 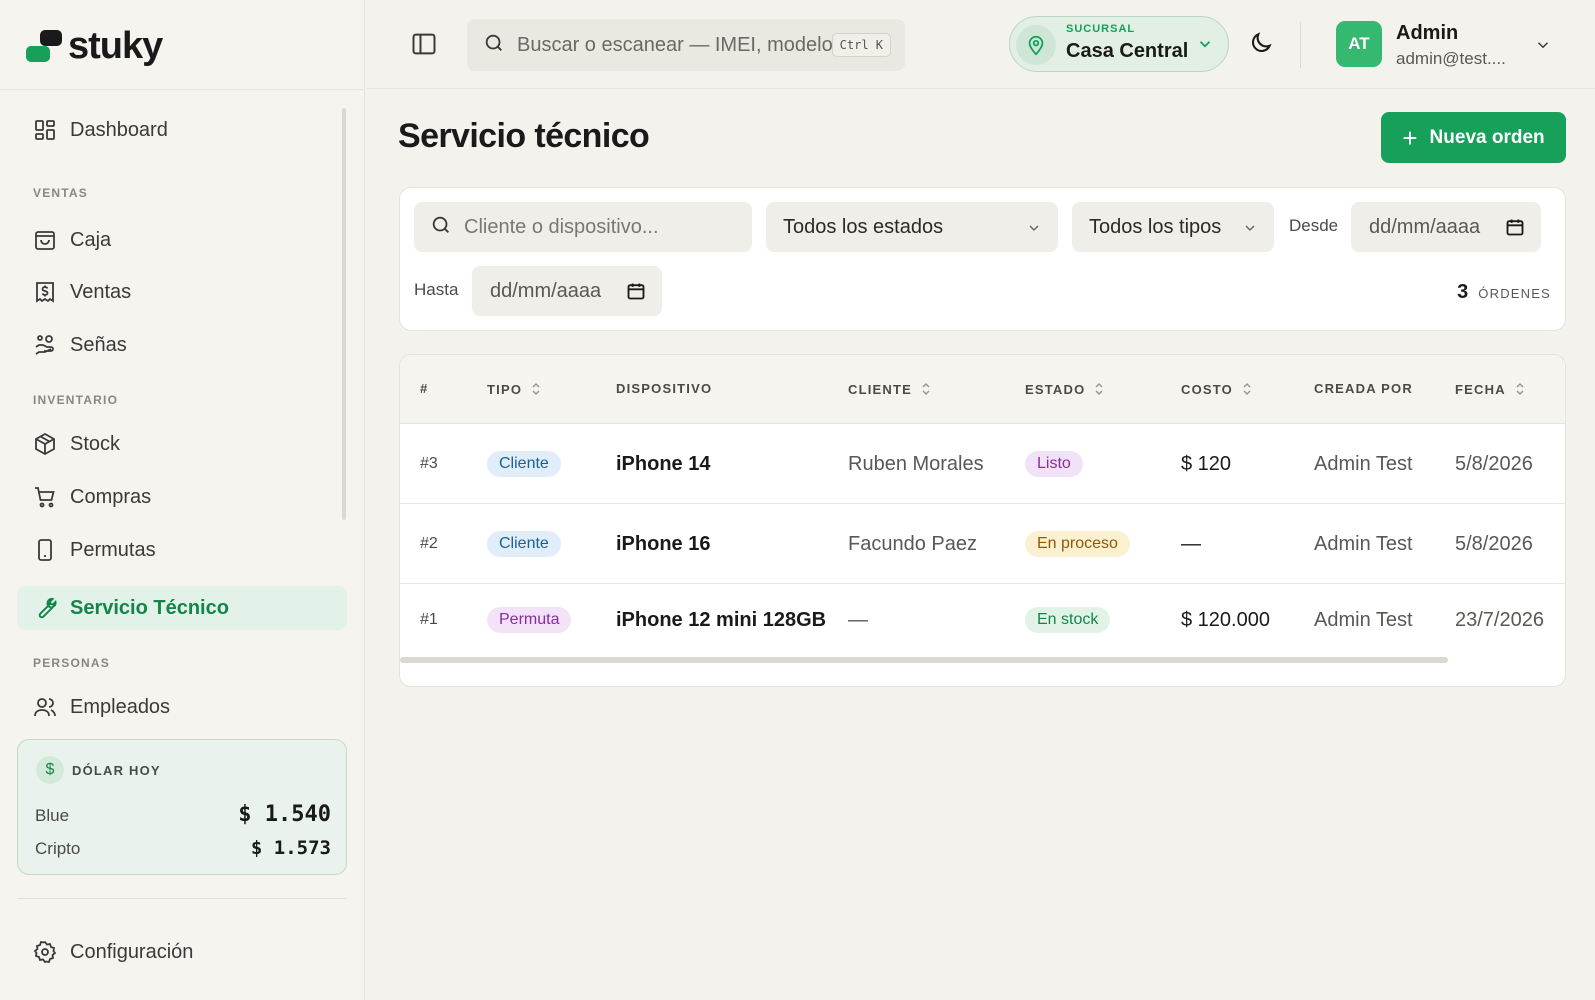 What do you see at coordinates (514, 389) in the screenshot?
I see `column-header-tipo: TIPO` at bounding box center [514, 389].